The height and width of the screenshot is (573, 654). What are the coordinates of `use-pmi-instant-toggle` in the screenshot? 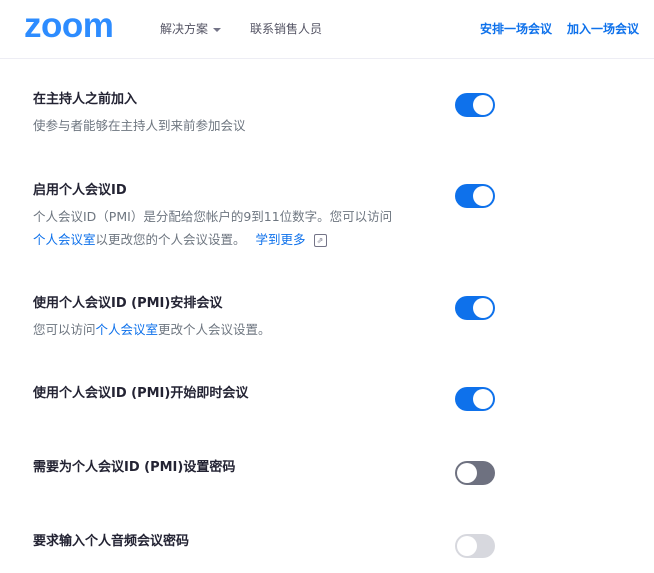 It's located at (475, 399).